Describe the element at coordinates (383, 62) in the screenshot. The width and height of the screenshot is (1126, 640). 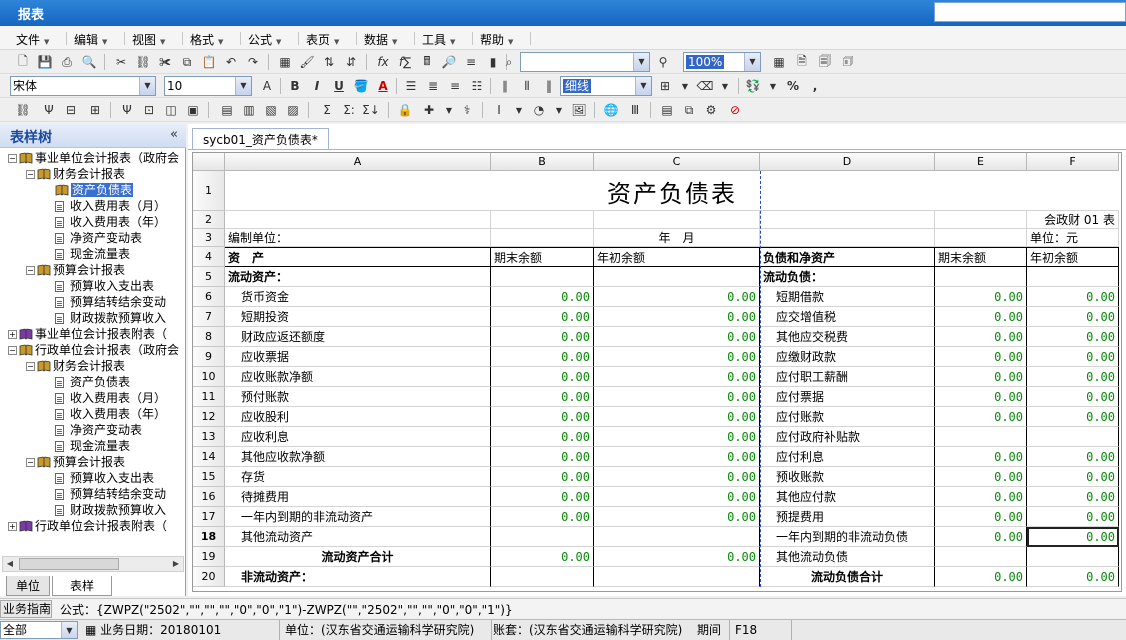
I see `function-icon: fx` at that location.